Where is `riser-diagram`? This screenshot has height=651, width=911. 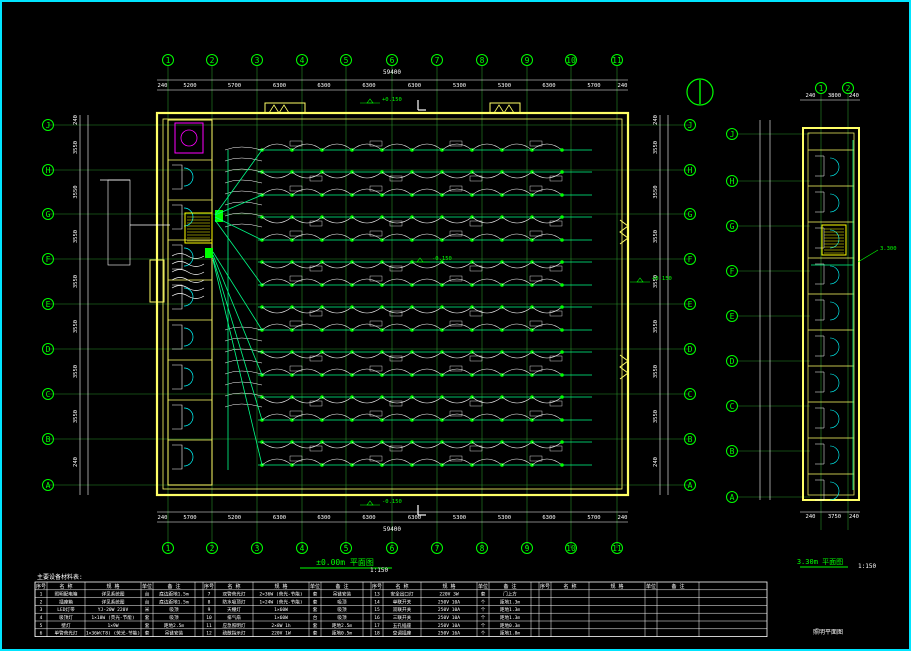
riser-diagram is located at coordinates (119, 222).